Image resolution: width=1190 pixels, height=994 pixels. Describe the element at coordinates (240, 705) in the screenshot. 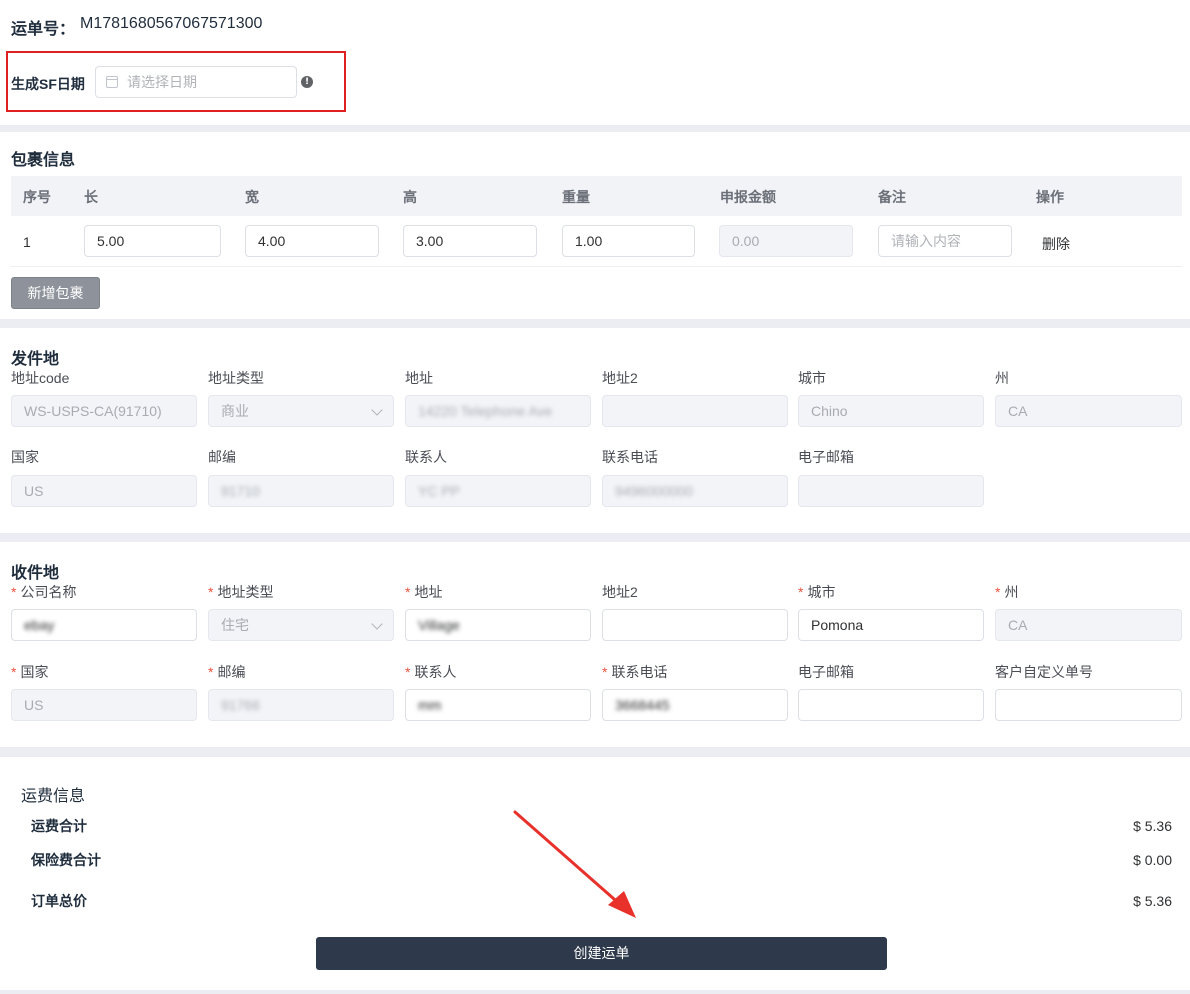

I see `receiver-zip-value: 91766` at that location.